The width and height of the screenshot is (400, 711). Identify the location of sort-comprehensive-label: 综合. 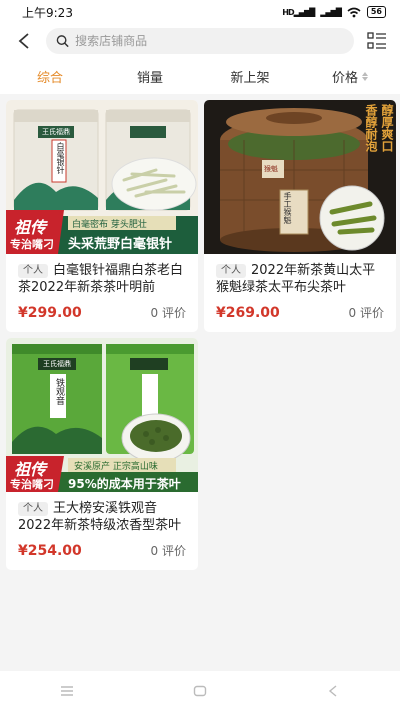
(49, 78).